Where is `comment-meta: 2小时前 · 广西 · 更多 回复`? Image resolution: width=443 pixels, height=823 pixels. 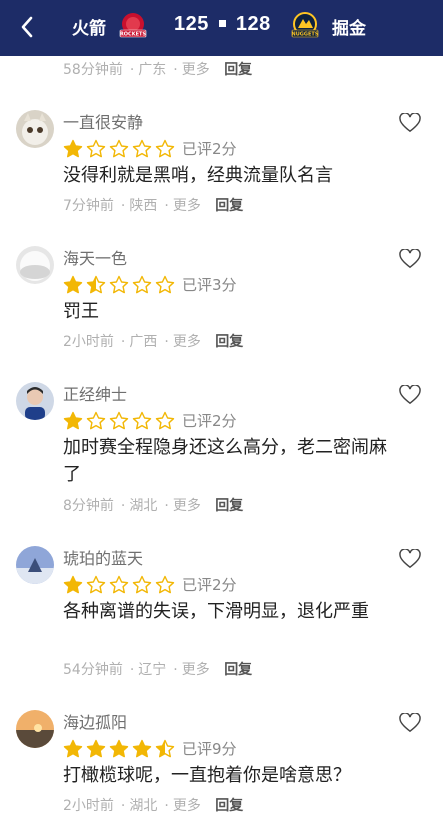 comment-meta: 2小时前 · 广西 · 更多 回复 is located at coordinates (153, 342).